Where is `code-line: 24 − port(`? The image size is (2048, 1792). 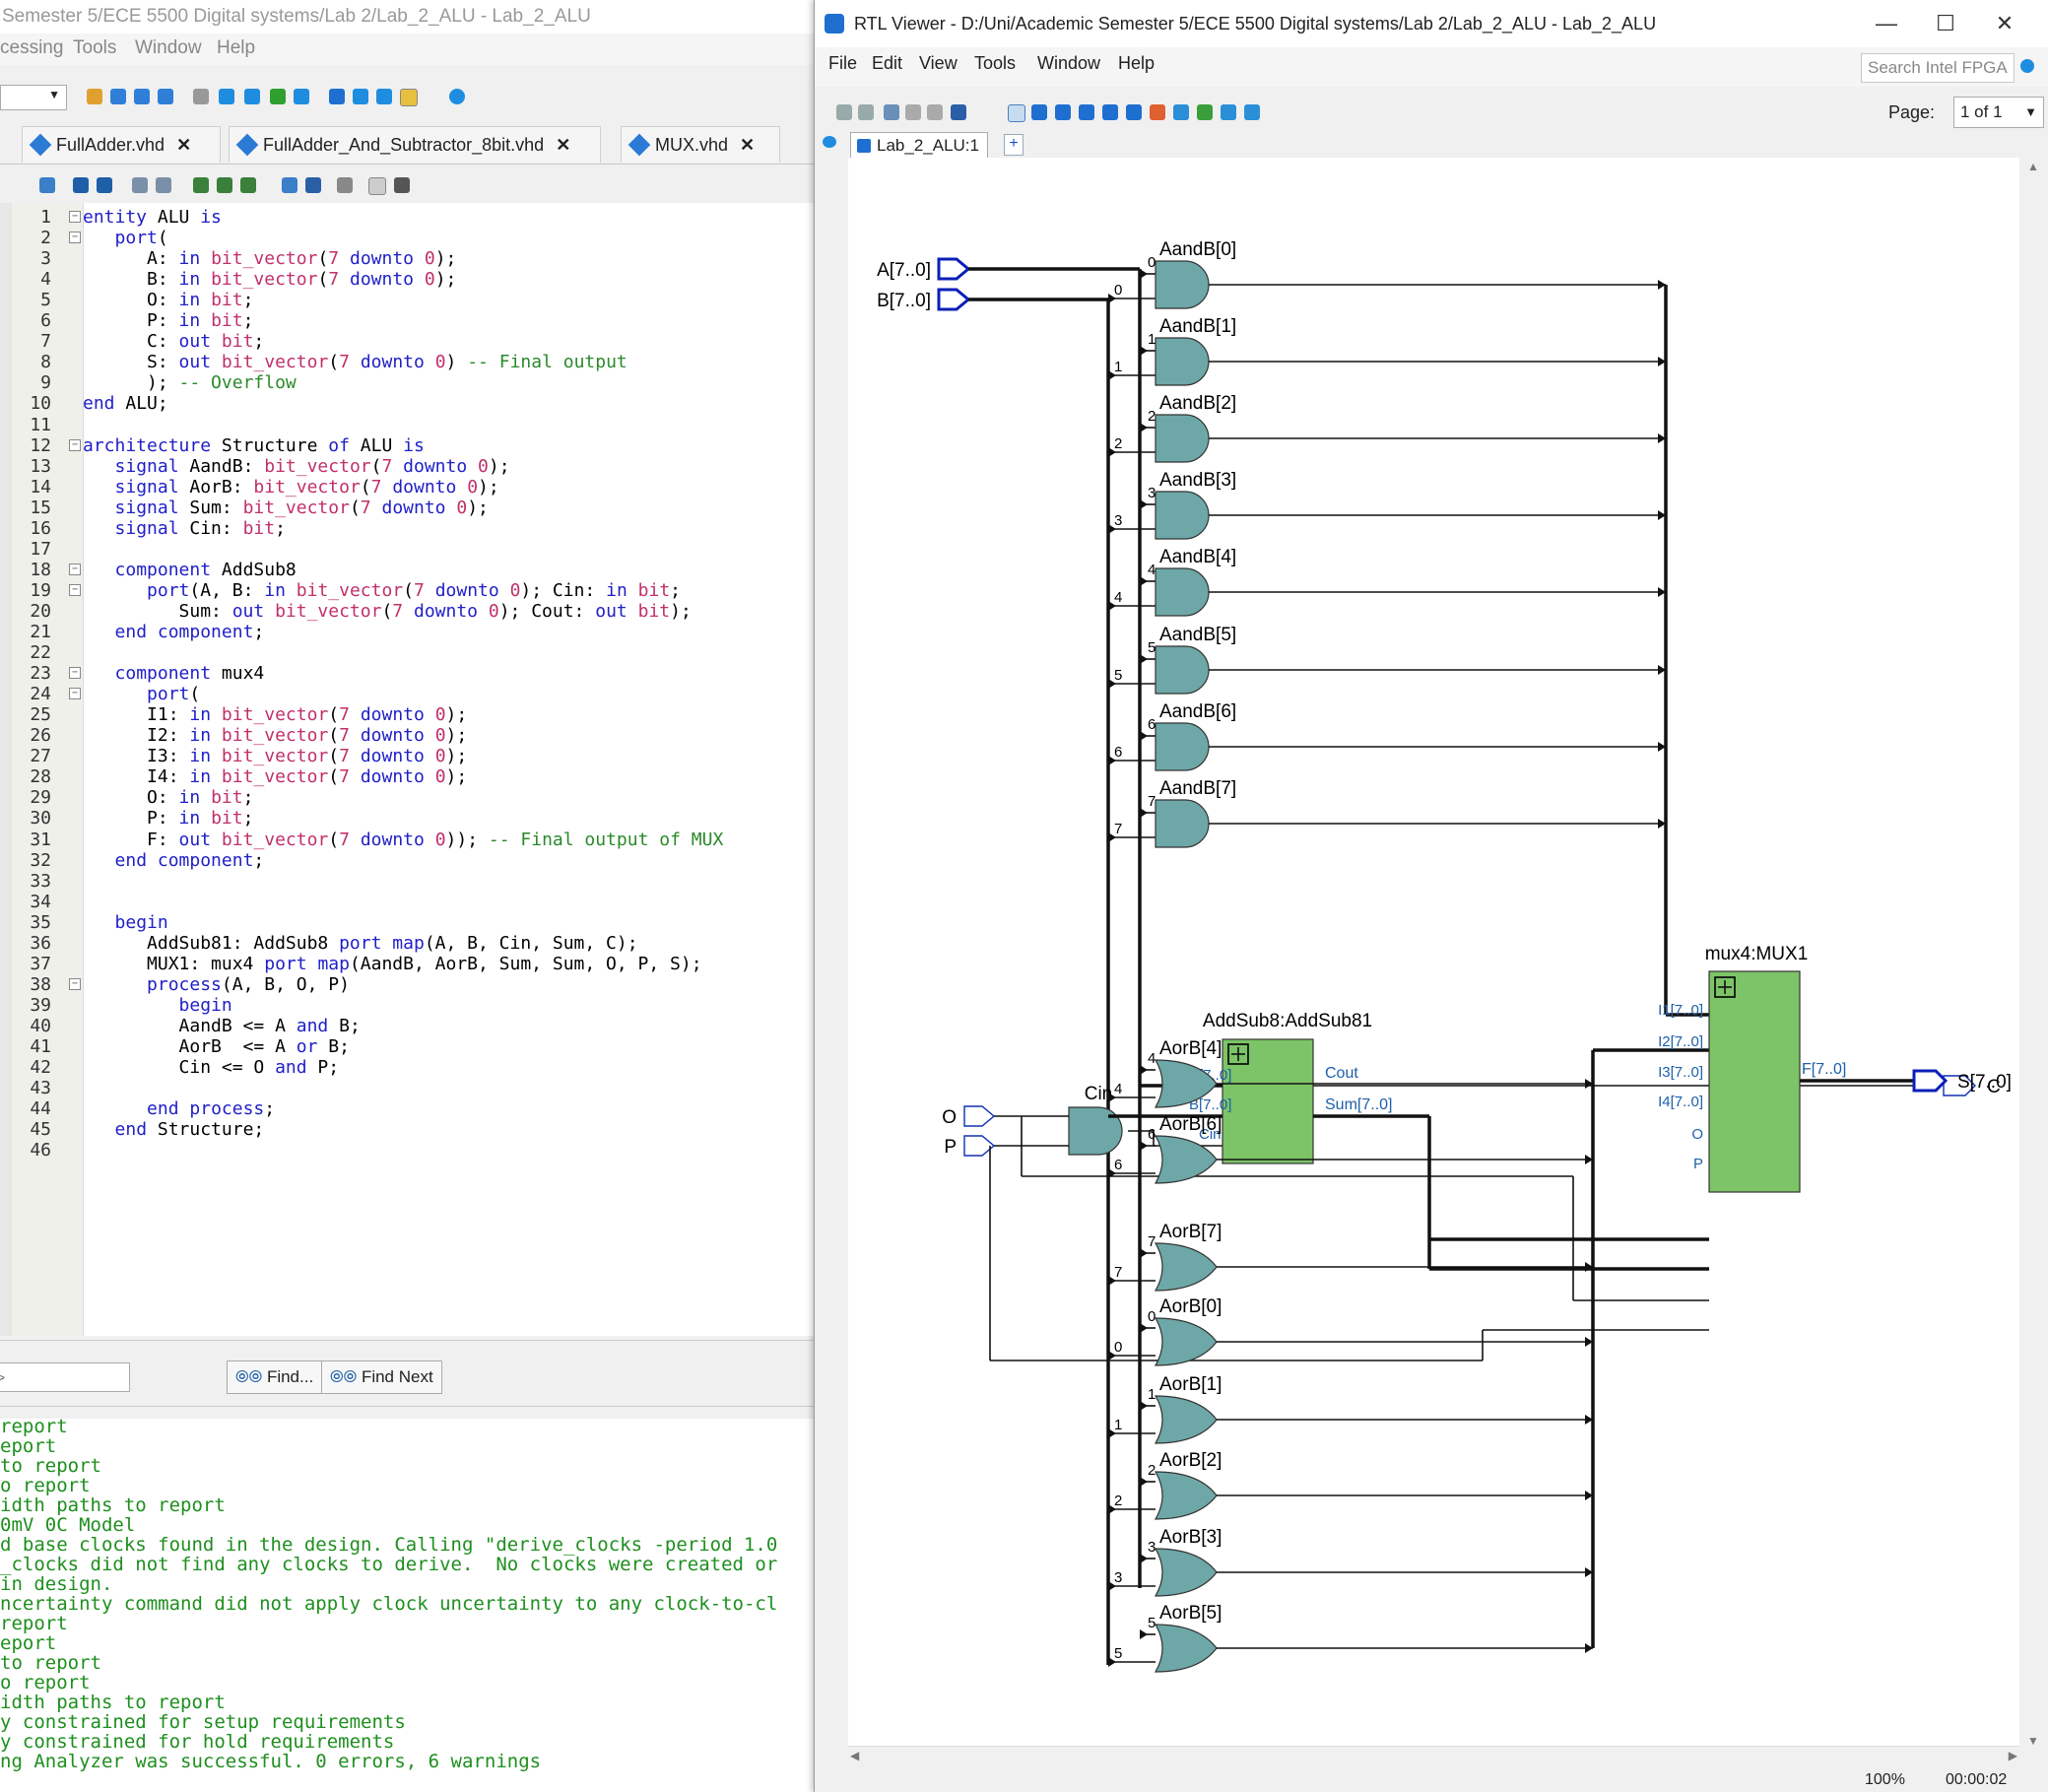 code-line: 24 − port( is located at coordinates (407, 694).